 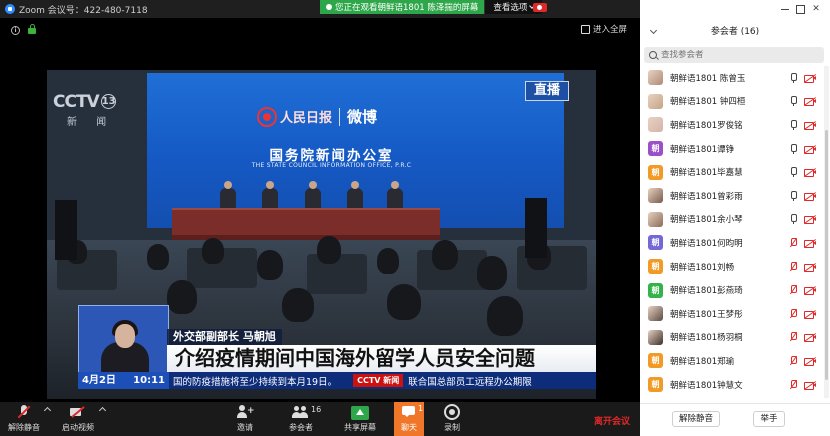 I want to click on enter-fullscreen-button: 进入全屏, so click(x=604, y=29).